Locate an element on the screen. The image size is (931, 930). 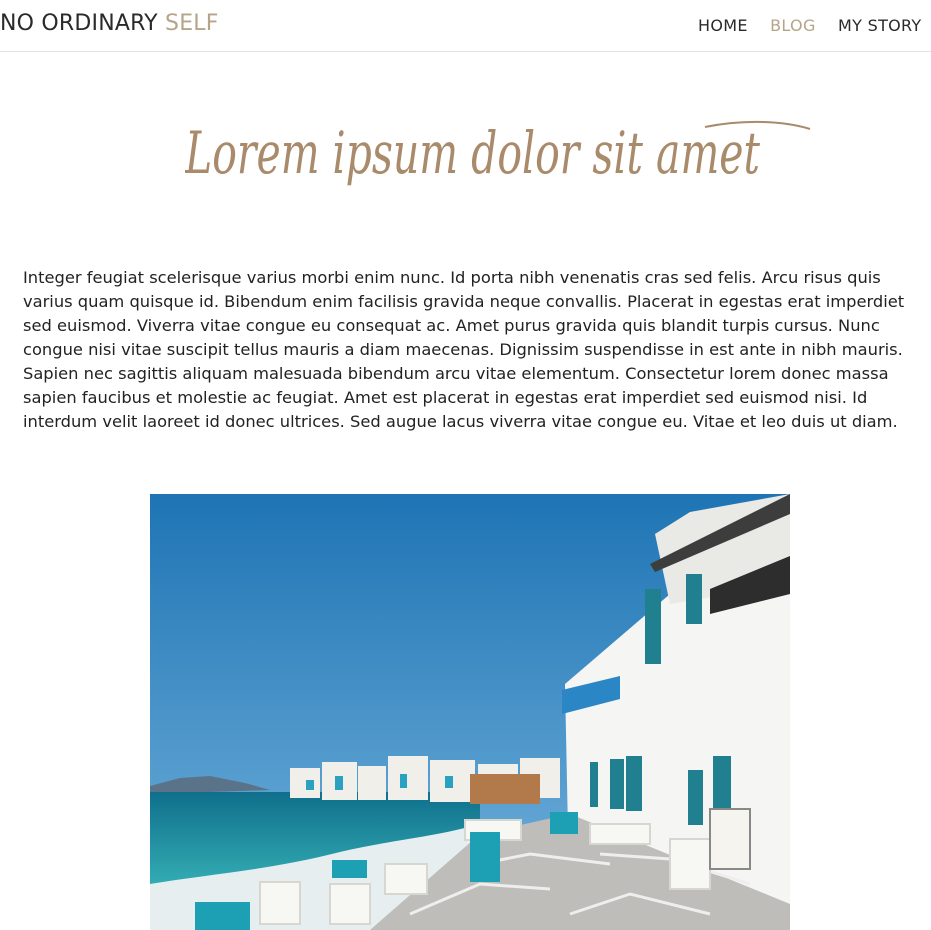
site-logo: NO ORDINARY SELF is located at coordinates (109, 23).